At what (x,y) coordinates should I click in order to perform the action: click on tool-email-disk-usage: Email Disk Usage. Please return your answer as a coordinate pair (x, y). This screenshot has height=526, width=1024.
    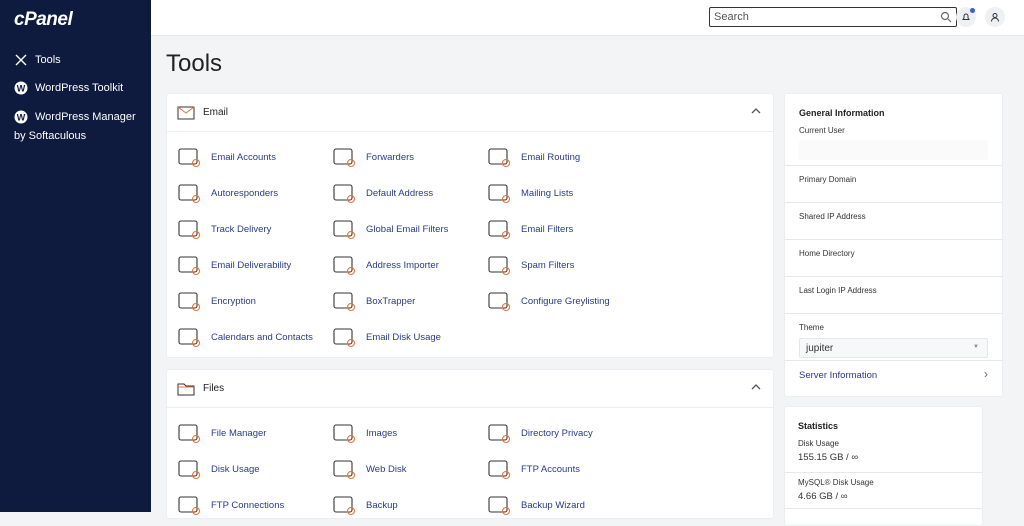
    Looking at the image, I should click on (386, 337).